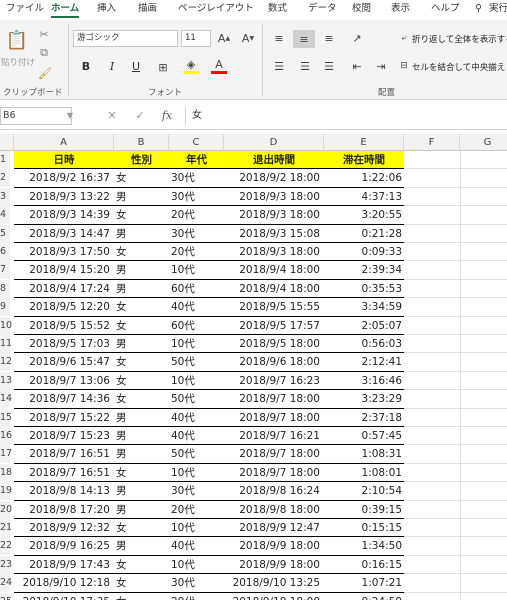 Image resolution: width=507 pixels, height=600 pixels. Describe the element at coordinates (6, 344) in the screenshot. I see `row-header: 11` at that location.